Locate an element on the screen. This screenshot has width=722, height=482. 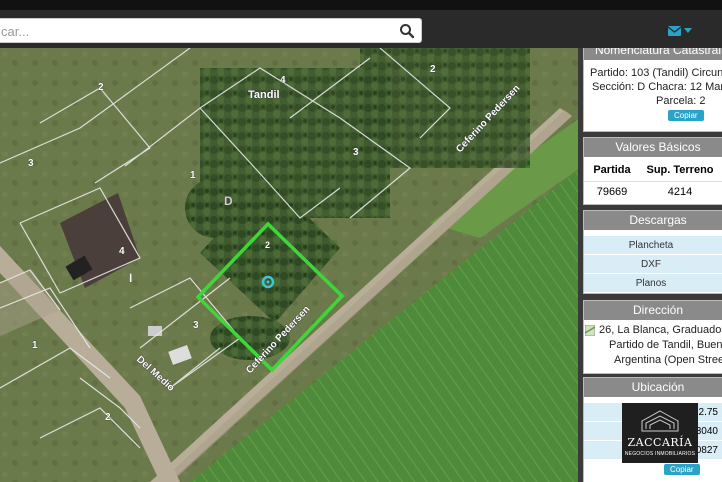
nomenclatura-line-2: Sección: D Chacra: 12 Manzana: 12b is located at coordinates (657, 87).